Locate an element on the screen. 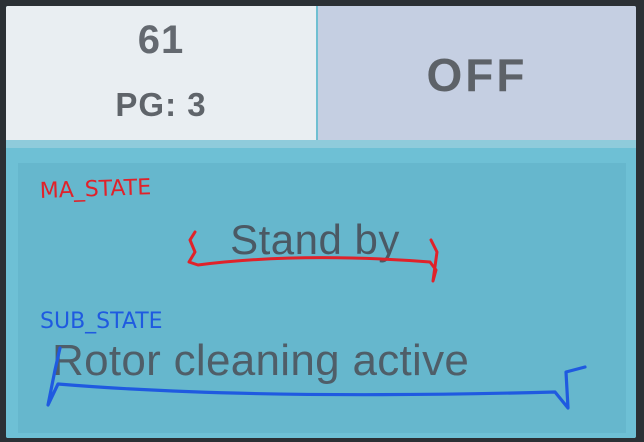 The height and width of the screenshot is (442, 644). main-state-value: Stand by is located at coordinates (315, 239).